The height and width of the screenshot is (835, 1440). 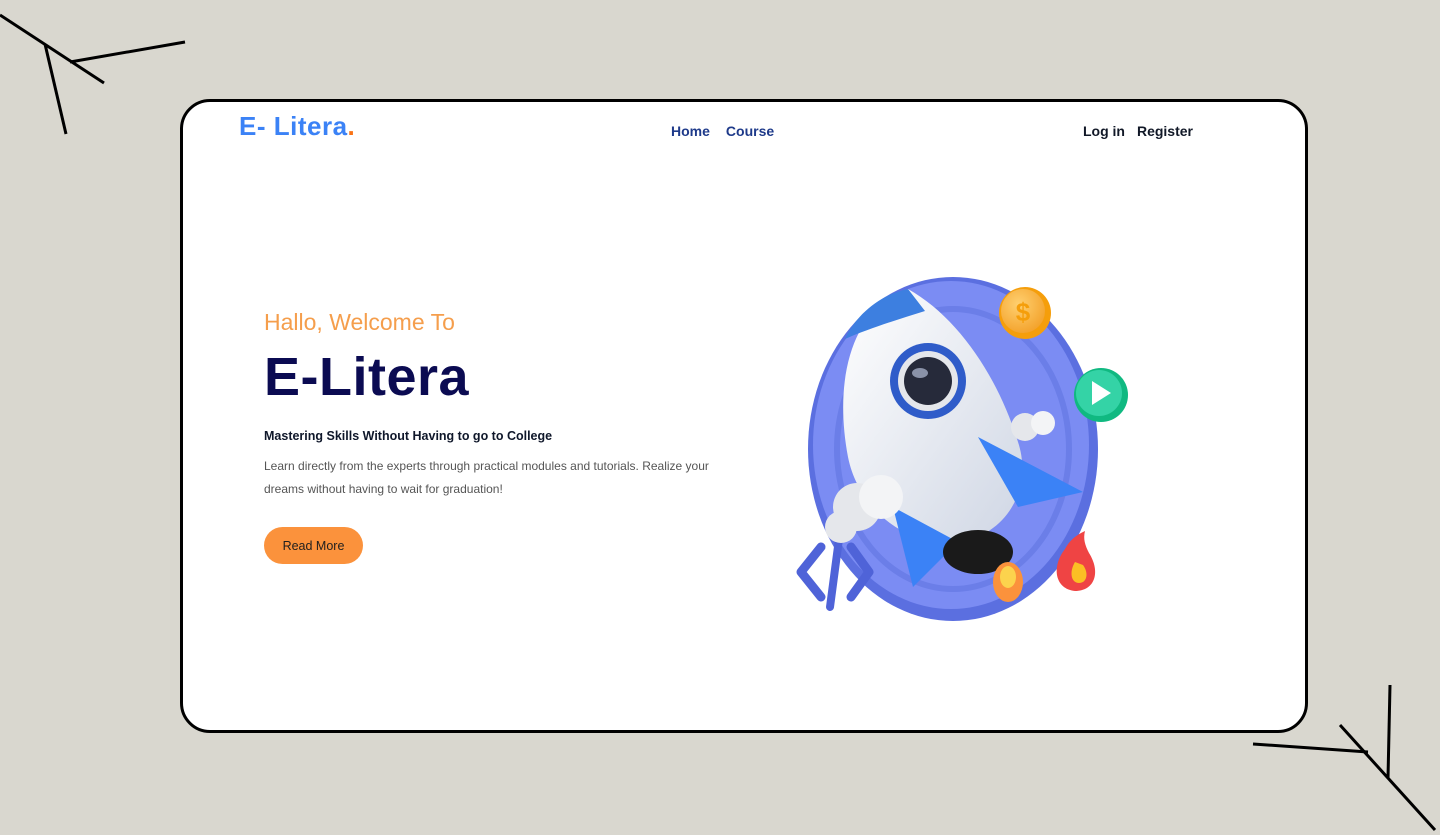 I want to click on coin-icon: $, so click(x=1025, y=313).